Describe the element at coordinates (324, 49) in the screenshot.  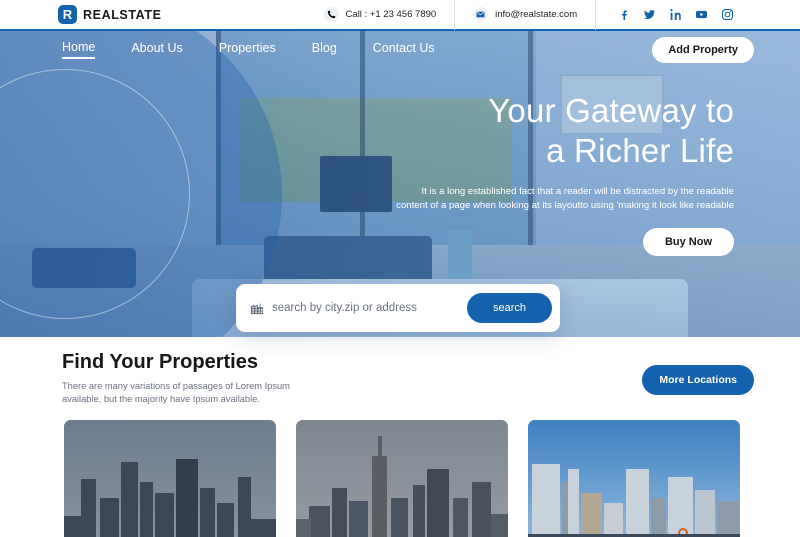
I see `nav-item-blog: Blog` at that location.